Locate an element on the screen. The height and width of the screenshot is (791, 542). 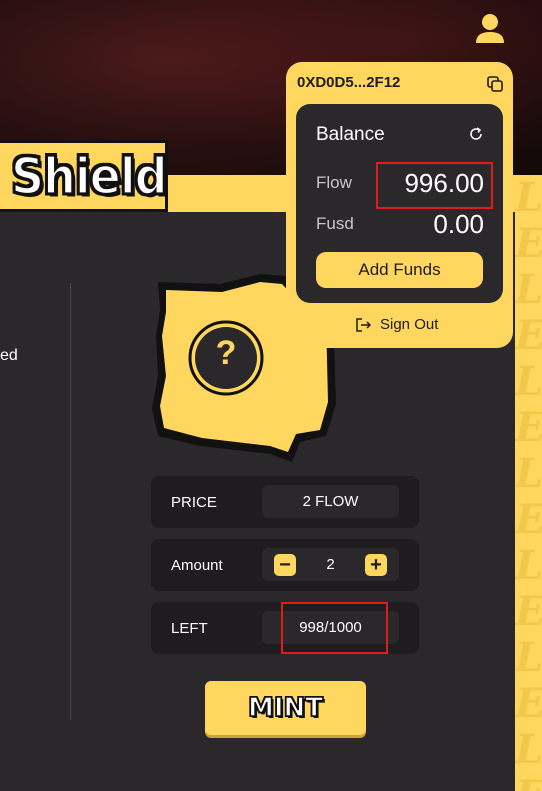
flow-balance-highlight is located at coordinates (434, 185).